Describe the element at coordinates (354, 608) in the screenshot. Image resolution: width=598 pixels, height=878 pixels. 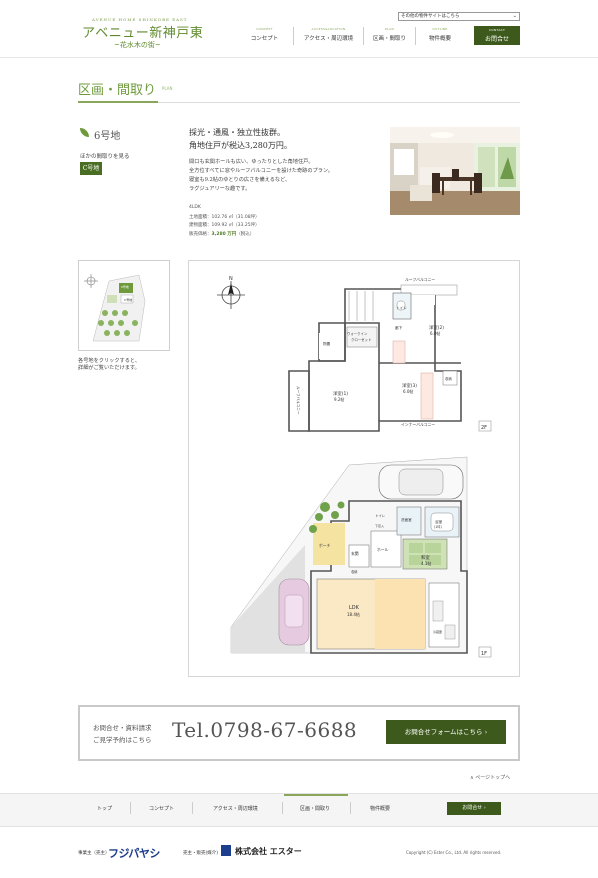
I see `svg-text: LDK` at that location.